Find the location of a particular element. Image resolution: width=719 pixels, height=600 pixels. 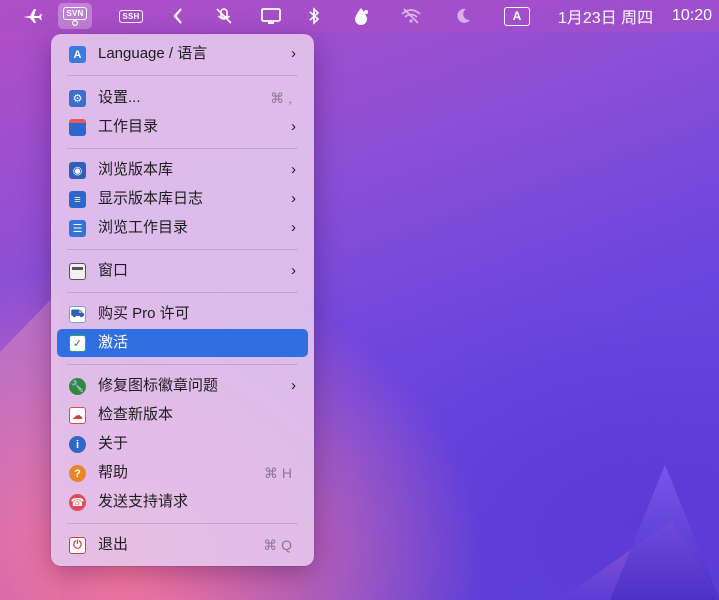

language-icon: A is located at coordinates (77, 54).